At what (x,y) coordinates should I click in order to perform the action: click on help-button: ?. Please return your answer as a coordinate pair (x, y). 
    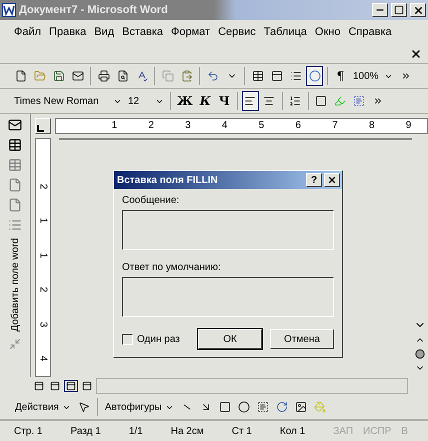
    Looking at the image, I should click on (314, 180).